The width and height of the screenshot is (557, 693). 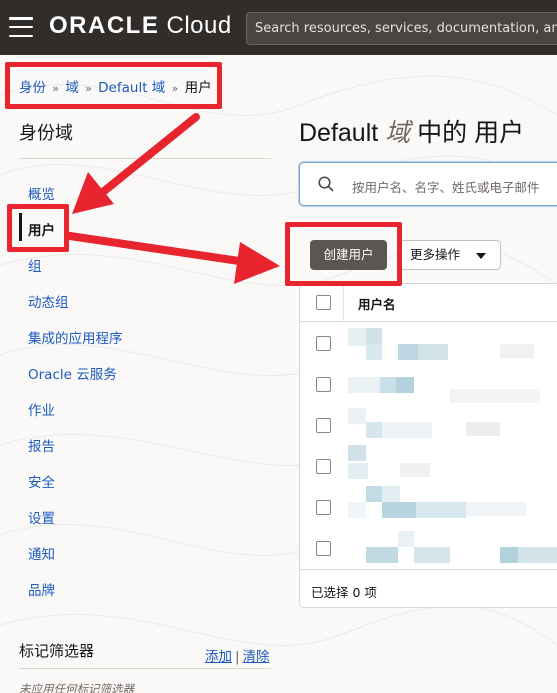 I want to click on breadcrumb-identity: 身份, so click(x=32, y=88).